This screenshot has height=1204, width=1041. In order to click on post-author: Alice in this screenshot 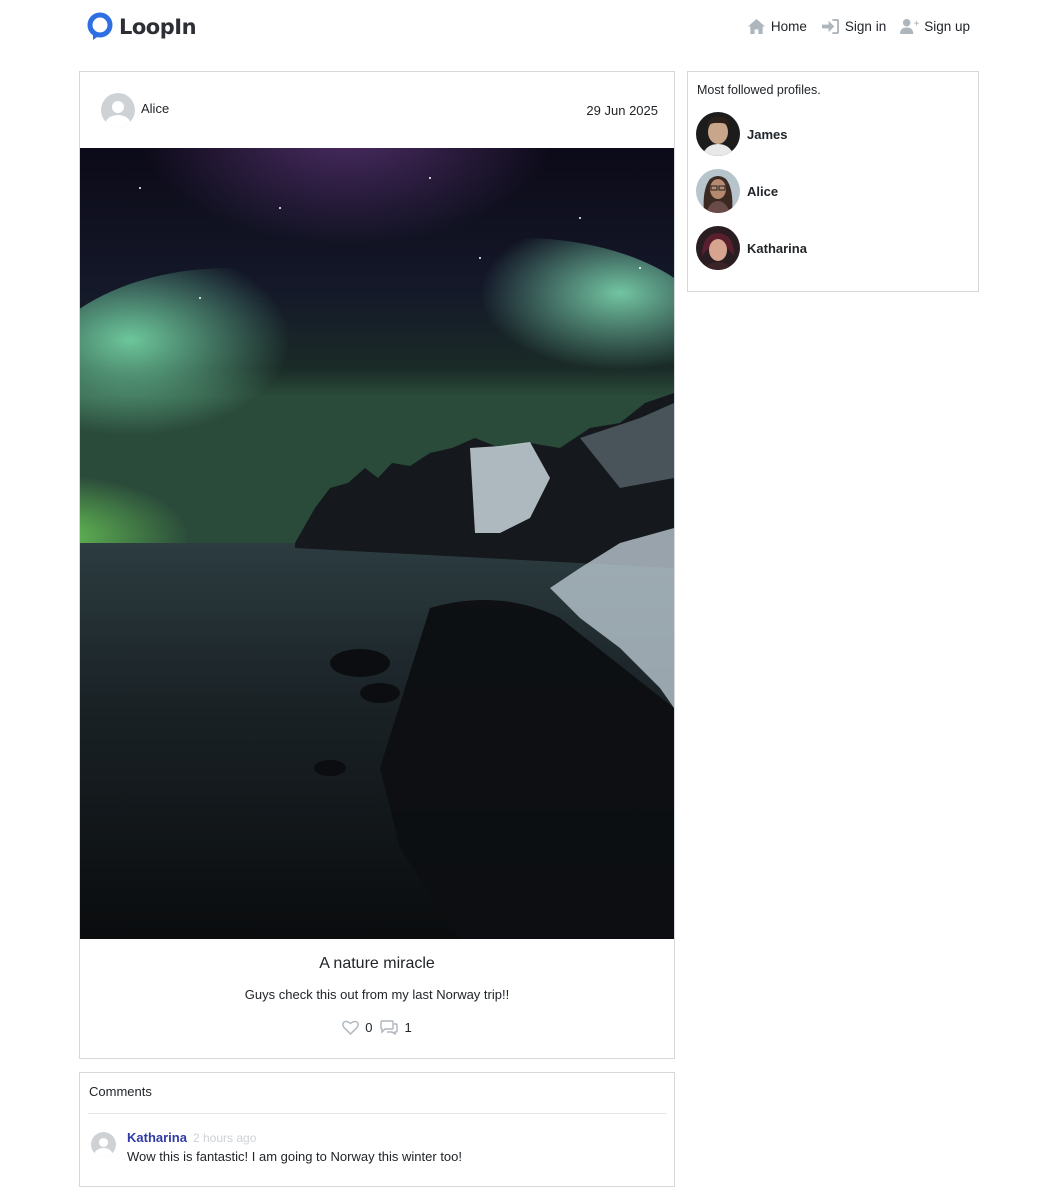, I will do `click(135, 110)`.